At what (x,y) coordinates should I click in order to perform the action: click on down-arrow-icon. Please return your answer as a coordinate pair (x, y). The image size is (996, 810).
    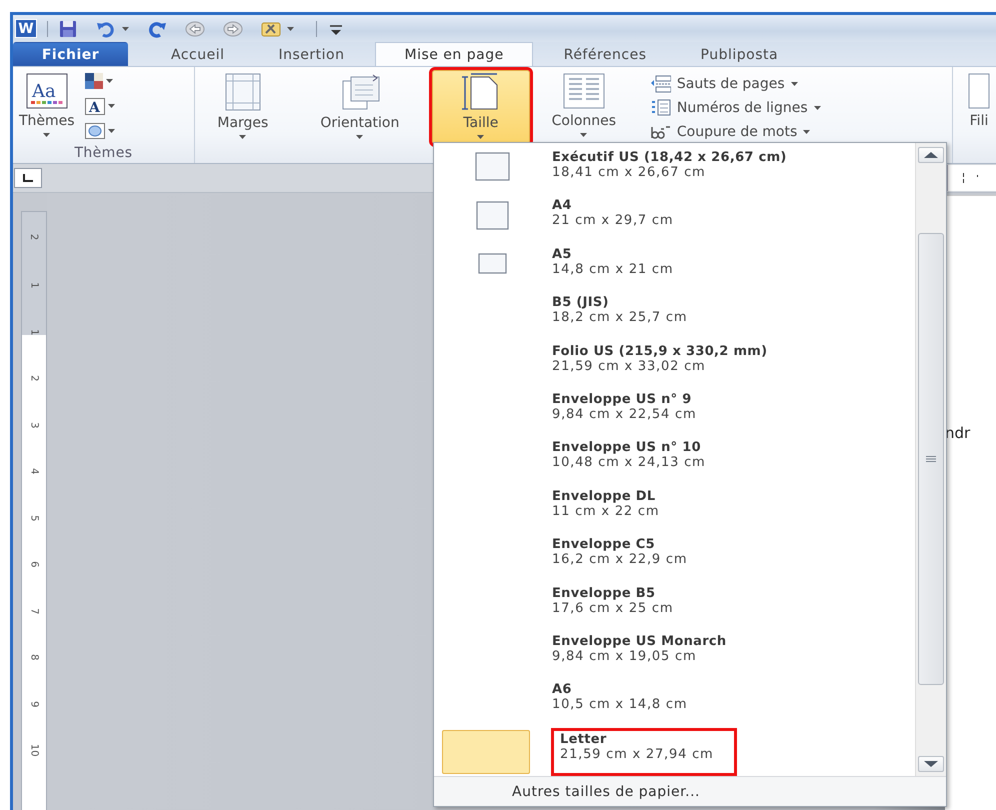
    Looking at the image, I should click on (931, 764).